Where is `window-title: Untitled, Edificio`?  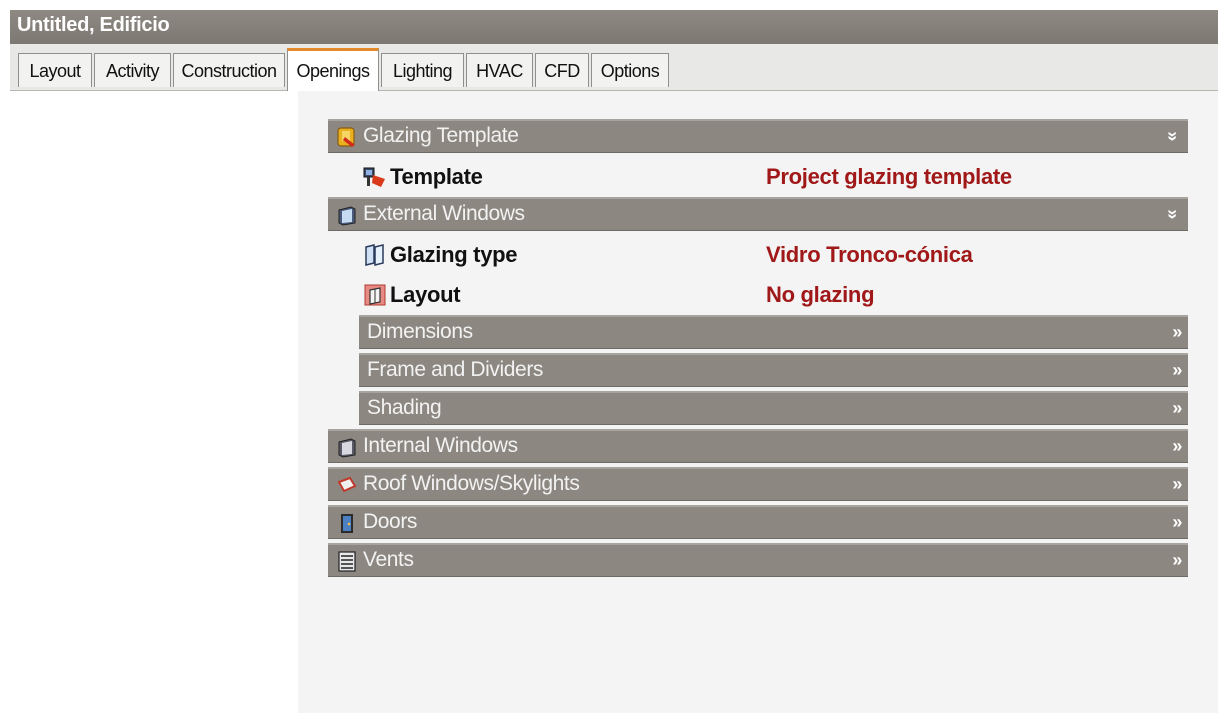 window-title: Untitled, Edificio is located at coordinates (93, 25).